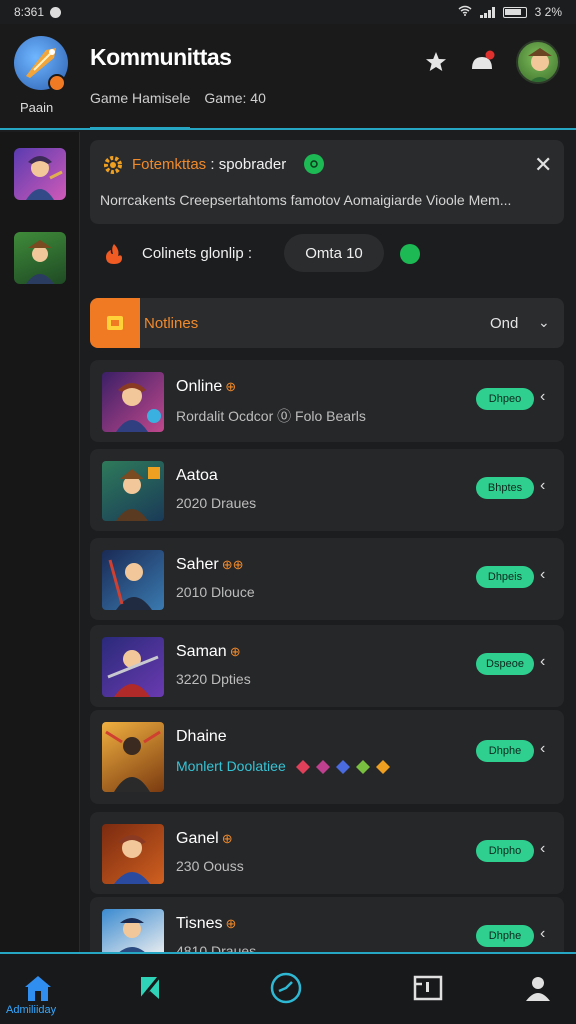 The width and height of the screenshot is (576, 1024). Describe the element at coordinates (482, 62) in the screenshot. I see `notification-bell-icon` at that location.